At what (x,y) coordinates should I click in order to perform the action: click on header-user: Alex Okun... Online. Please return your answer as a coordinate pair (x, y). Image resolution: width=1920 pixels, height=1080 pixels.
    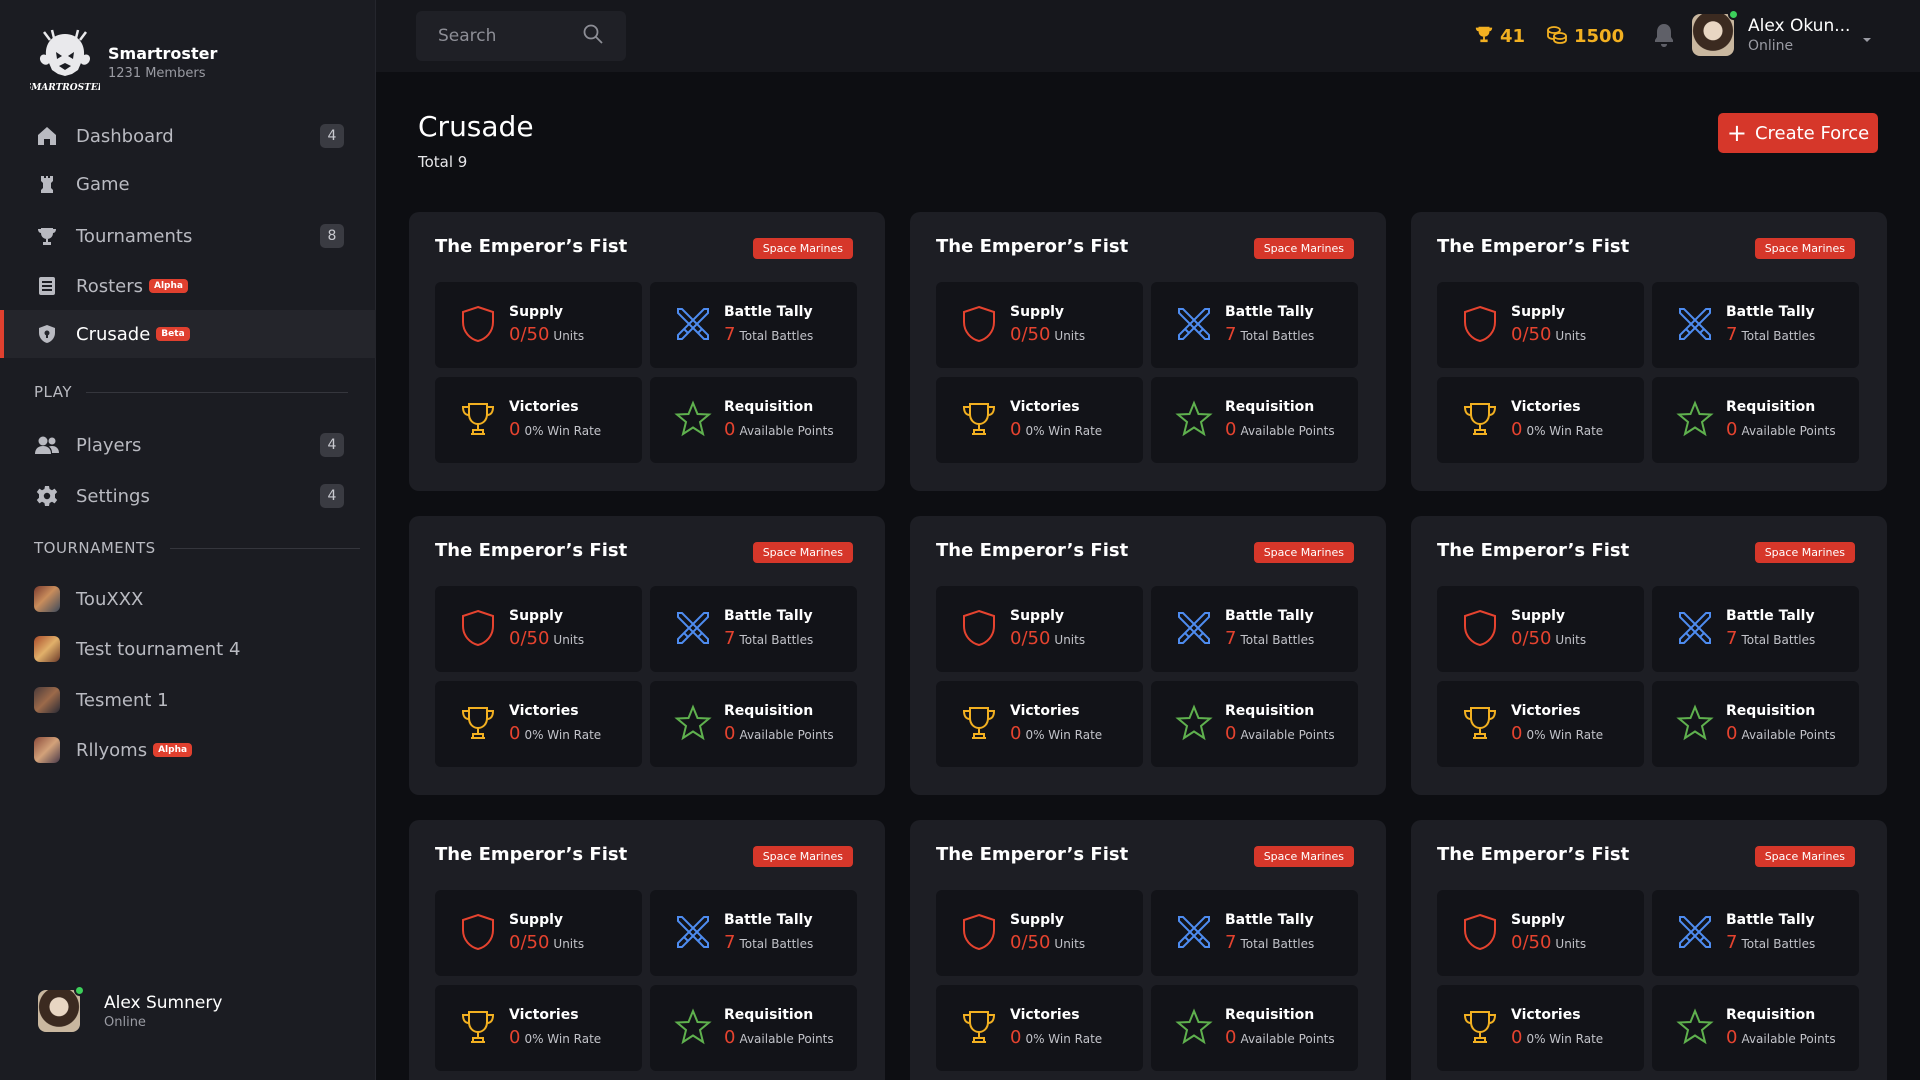
    Looking at the image, I should click on (1771, 32).